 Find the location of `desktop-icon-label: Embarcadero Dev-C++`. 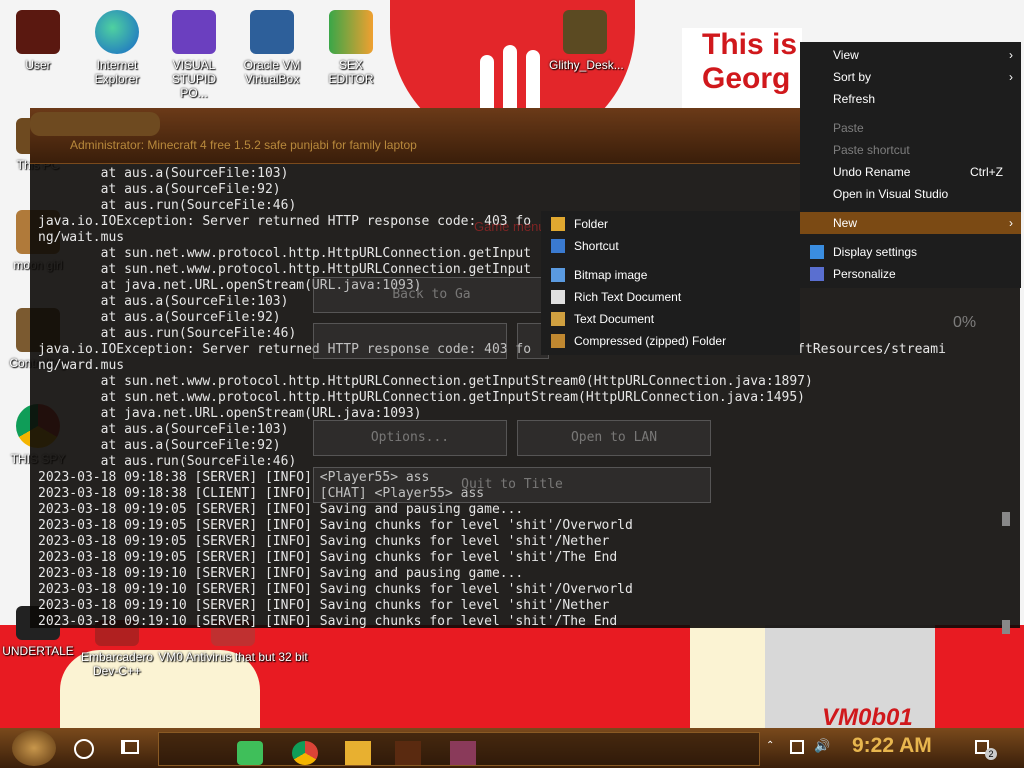

desktop-icon-label: Embarcadero Dev-C++ is located at coordinates (117, 664).